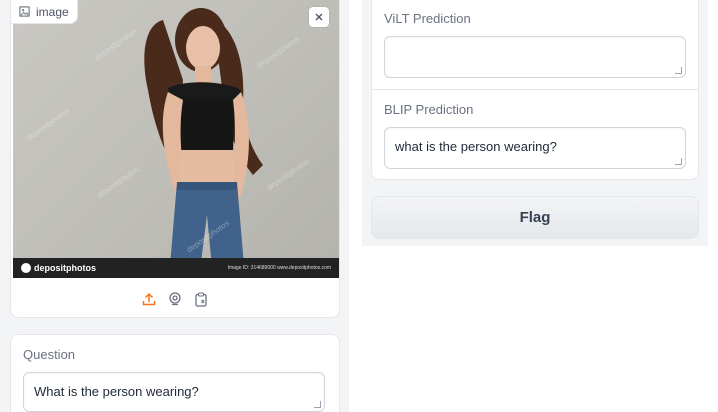 The height and width of the screenshot is (412, 718). Describe the element at coordinates (427, 18) in the screenshot. I see `vilt-label: ViLT Prediction` at that location.